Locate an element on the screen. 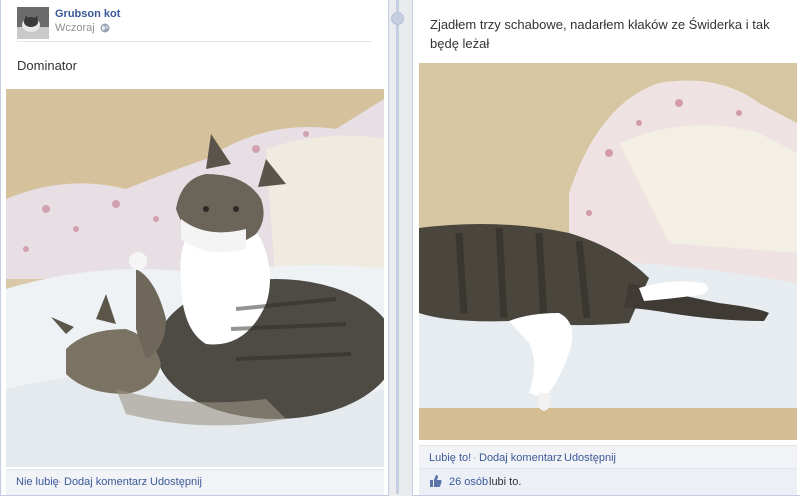 This screenshot has width=800, height=496. author-name: Grubson kot is located at coordinates (87, 14).